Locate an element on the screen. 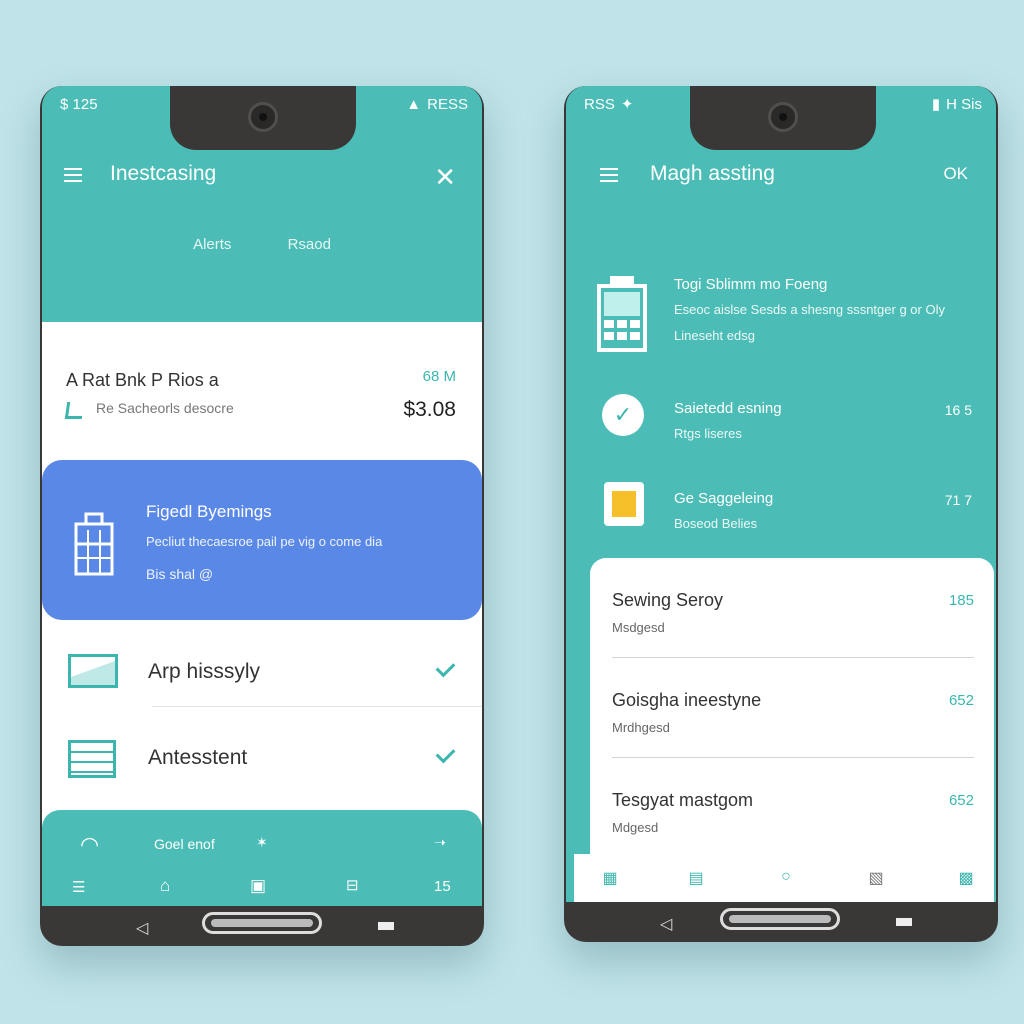 The width and height of the screenshot is (1024, 1024). status-text: RSS is located at coordinates (599, 104).